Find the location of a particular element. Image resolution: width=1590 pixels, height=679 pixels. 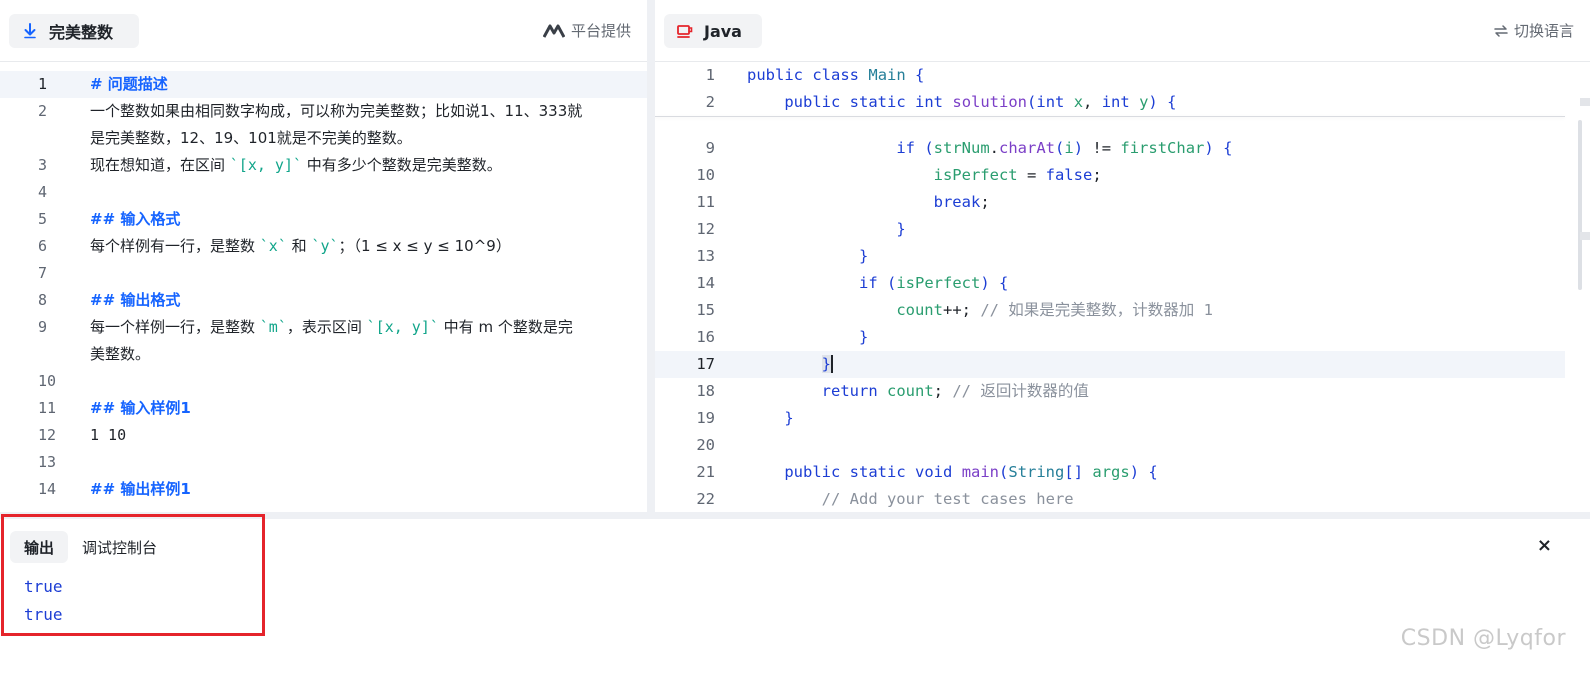

code-line: 9 if (strNum.charAt(i) != firstChar) { is located at coordinates (1110, 148).